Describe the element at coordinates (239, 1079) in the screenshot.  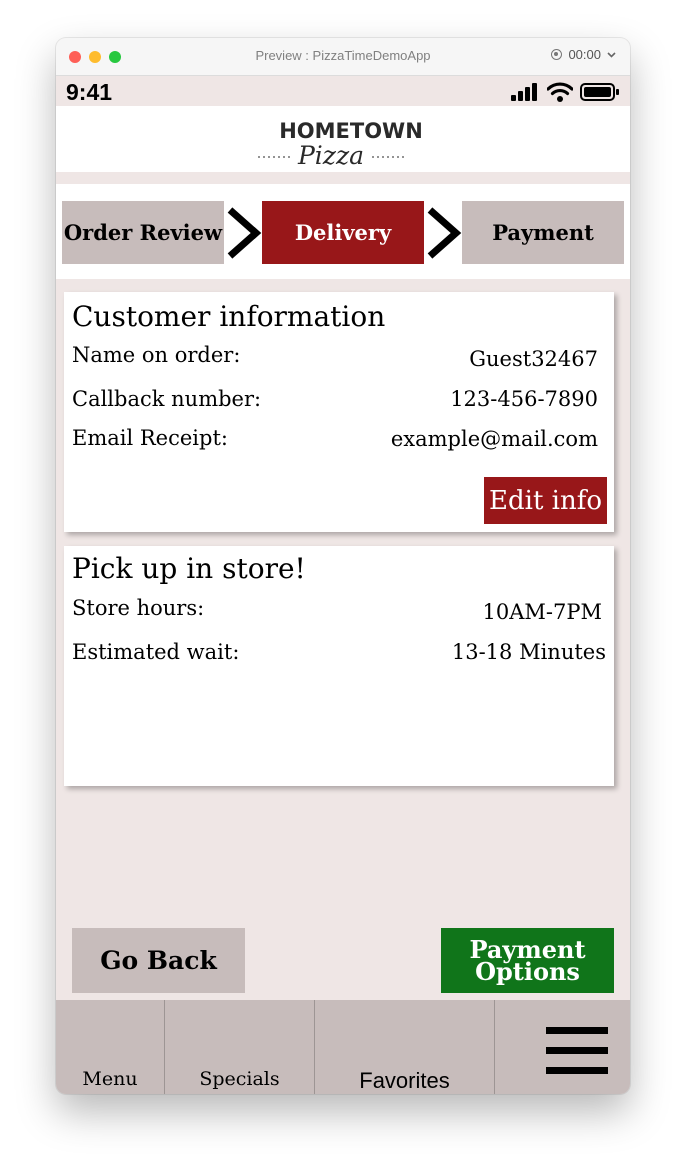
I see `tab-label: Specials` at that location.